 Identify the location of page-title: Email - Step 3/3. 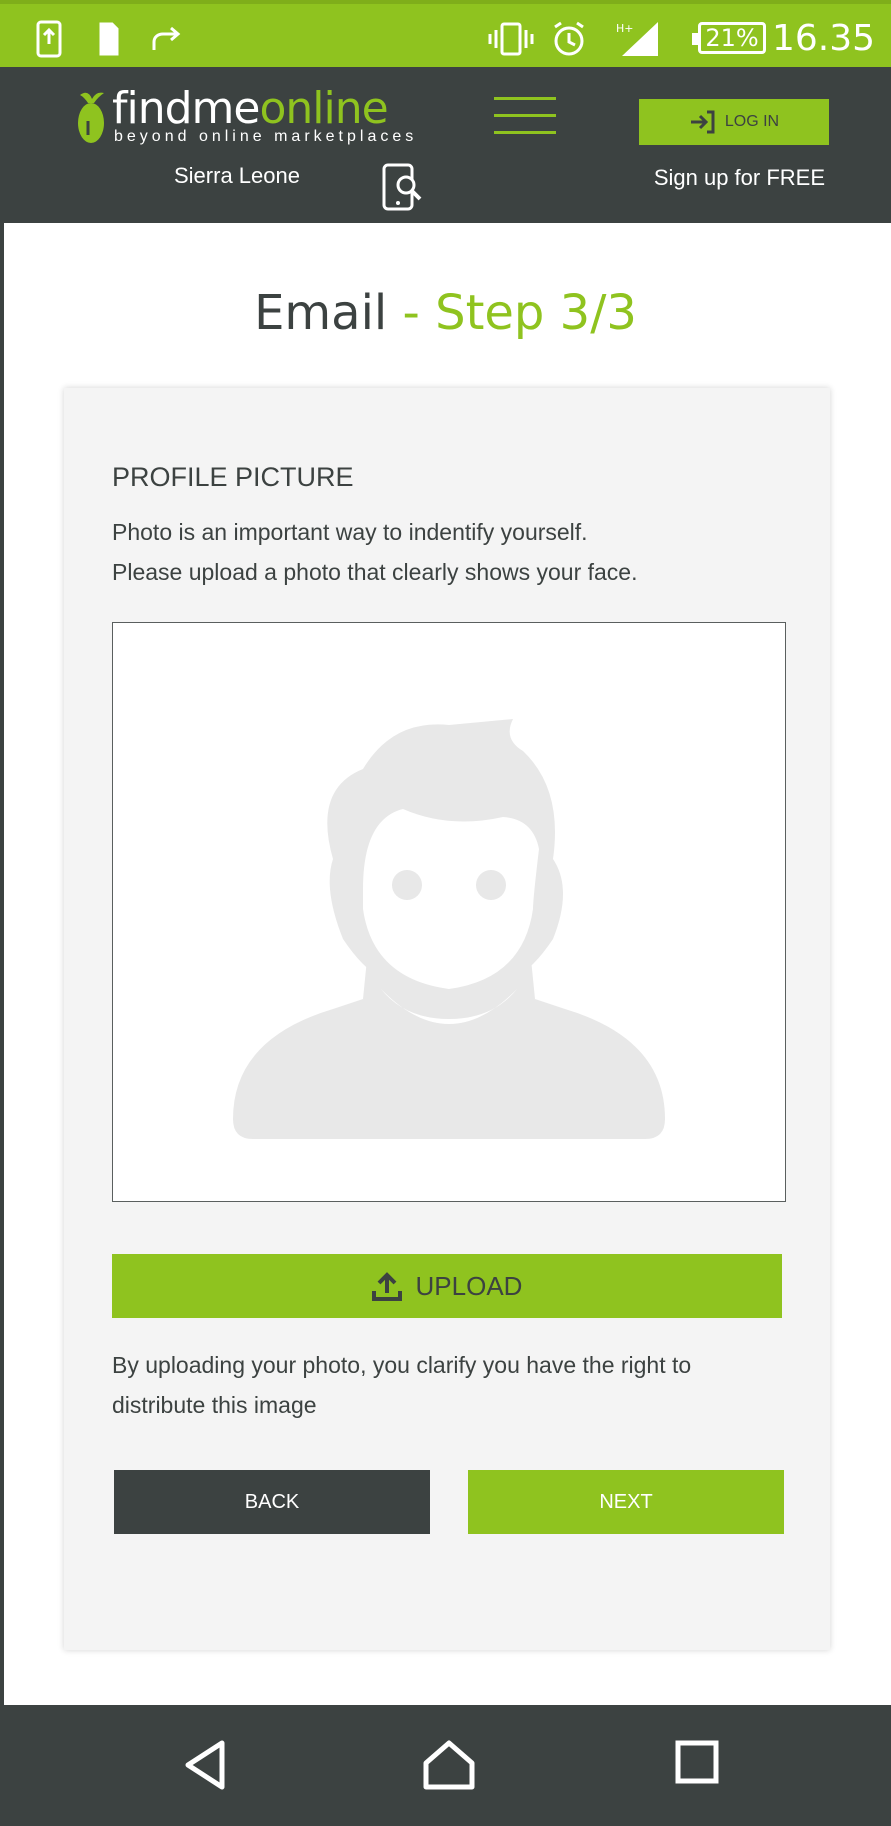
(445, 313).